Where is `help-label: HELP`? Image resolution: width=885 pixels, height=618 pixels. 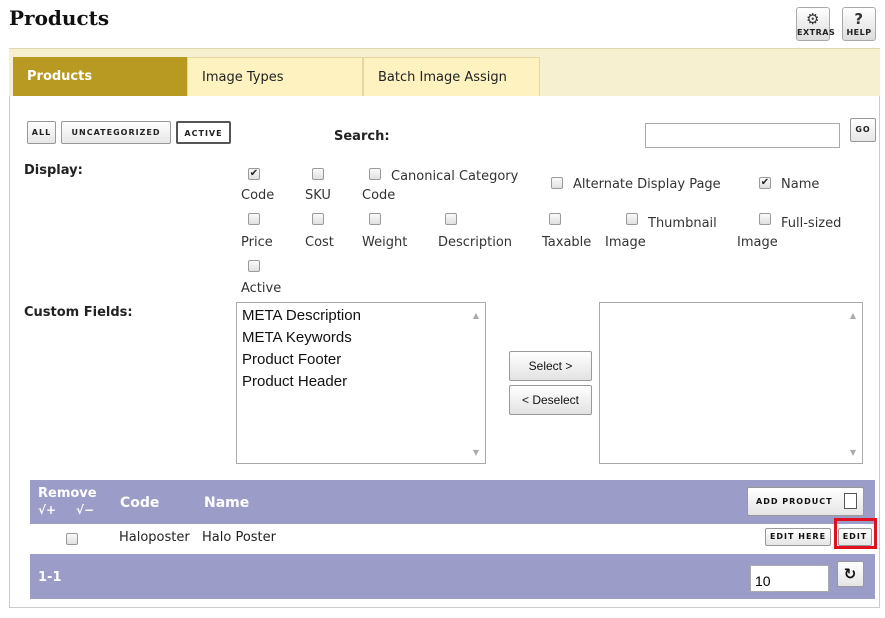 help-label: HELP is located at coordinates (859, 32).